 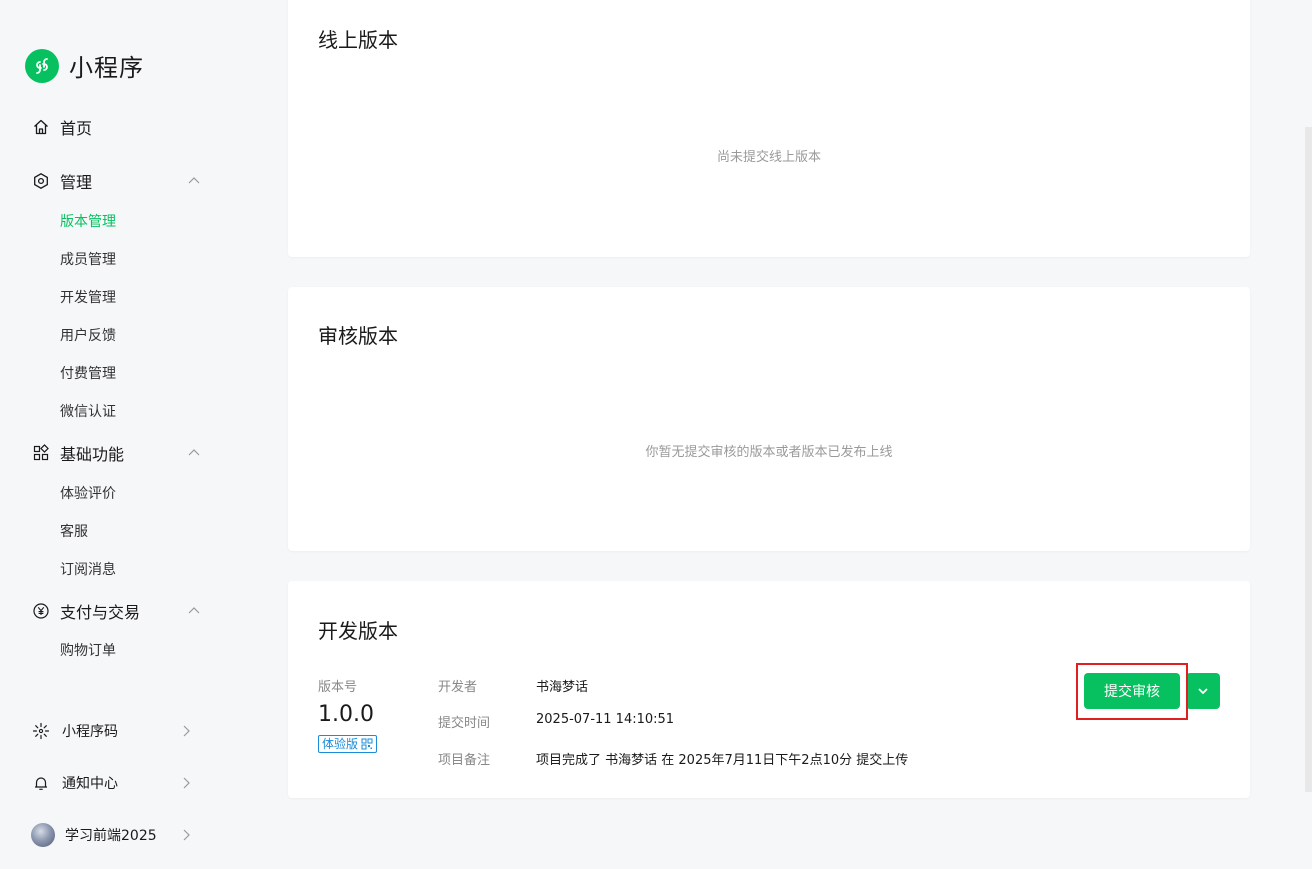 I want to click on review-version-empty: 你暂无提交审核的版本或者版本已发布上线, so click(x=769, y=452).